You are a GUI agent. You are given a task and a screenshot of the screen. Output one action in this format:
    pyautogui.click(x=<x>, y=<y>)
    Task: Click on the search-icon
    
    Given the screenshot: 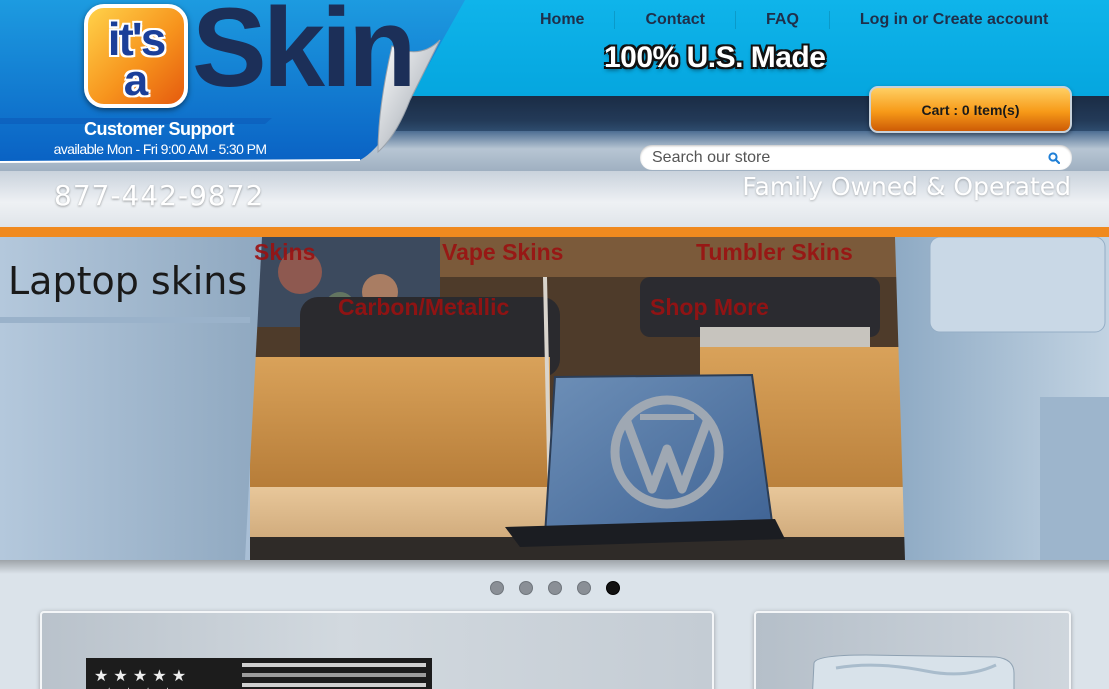 What is the action you would take?
    pyautogui.click(x=1054, y=158)
    